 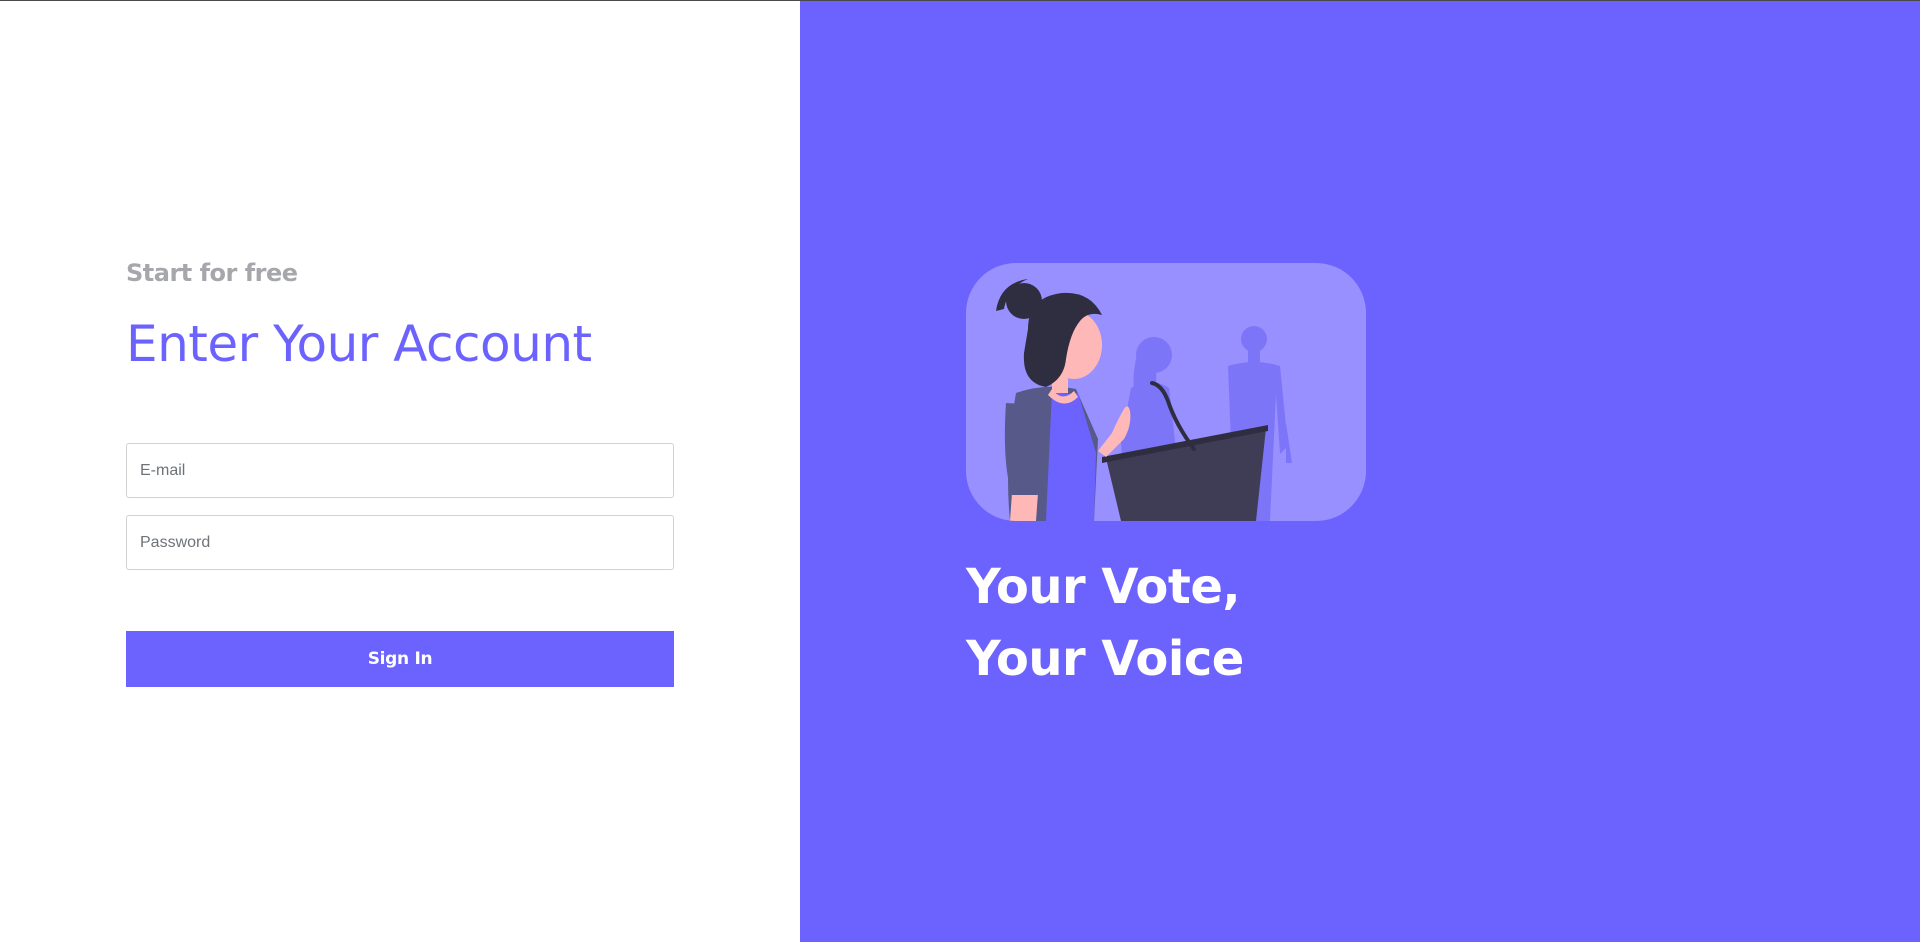 What do you see at coordinates (1105, 659) in the screenshot?
I see `tagline-line-2: Your Voice` at bounding box center [1105, 659].